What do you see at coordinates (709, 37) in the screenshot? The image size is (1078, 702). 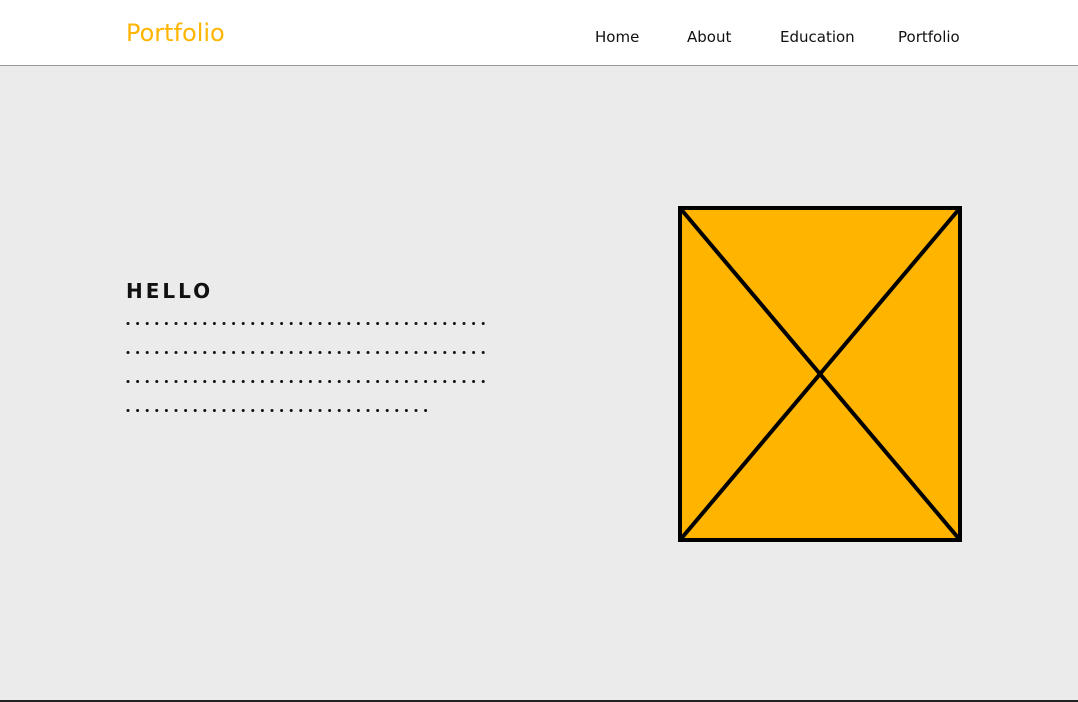 I see `nav-about: About` at bounding box center [709, 37].